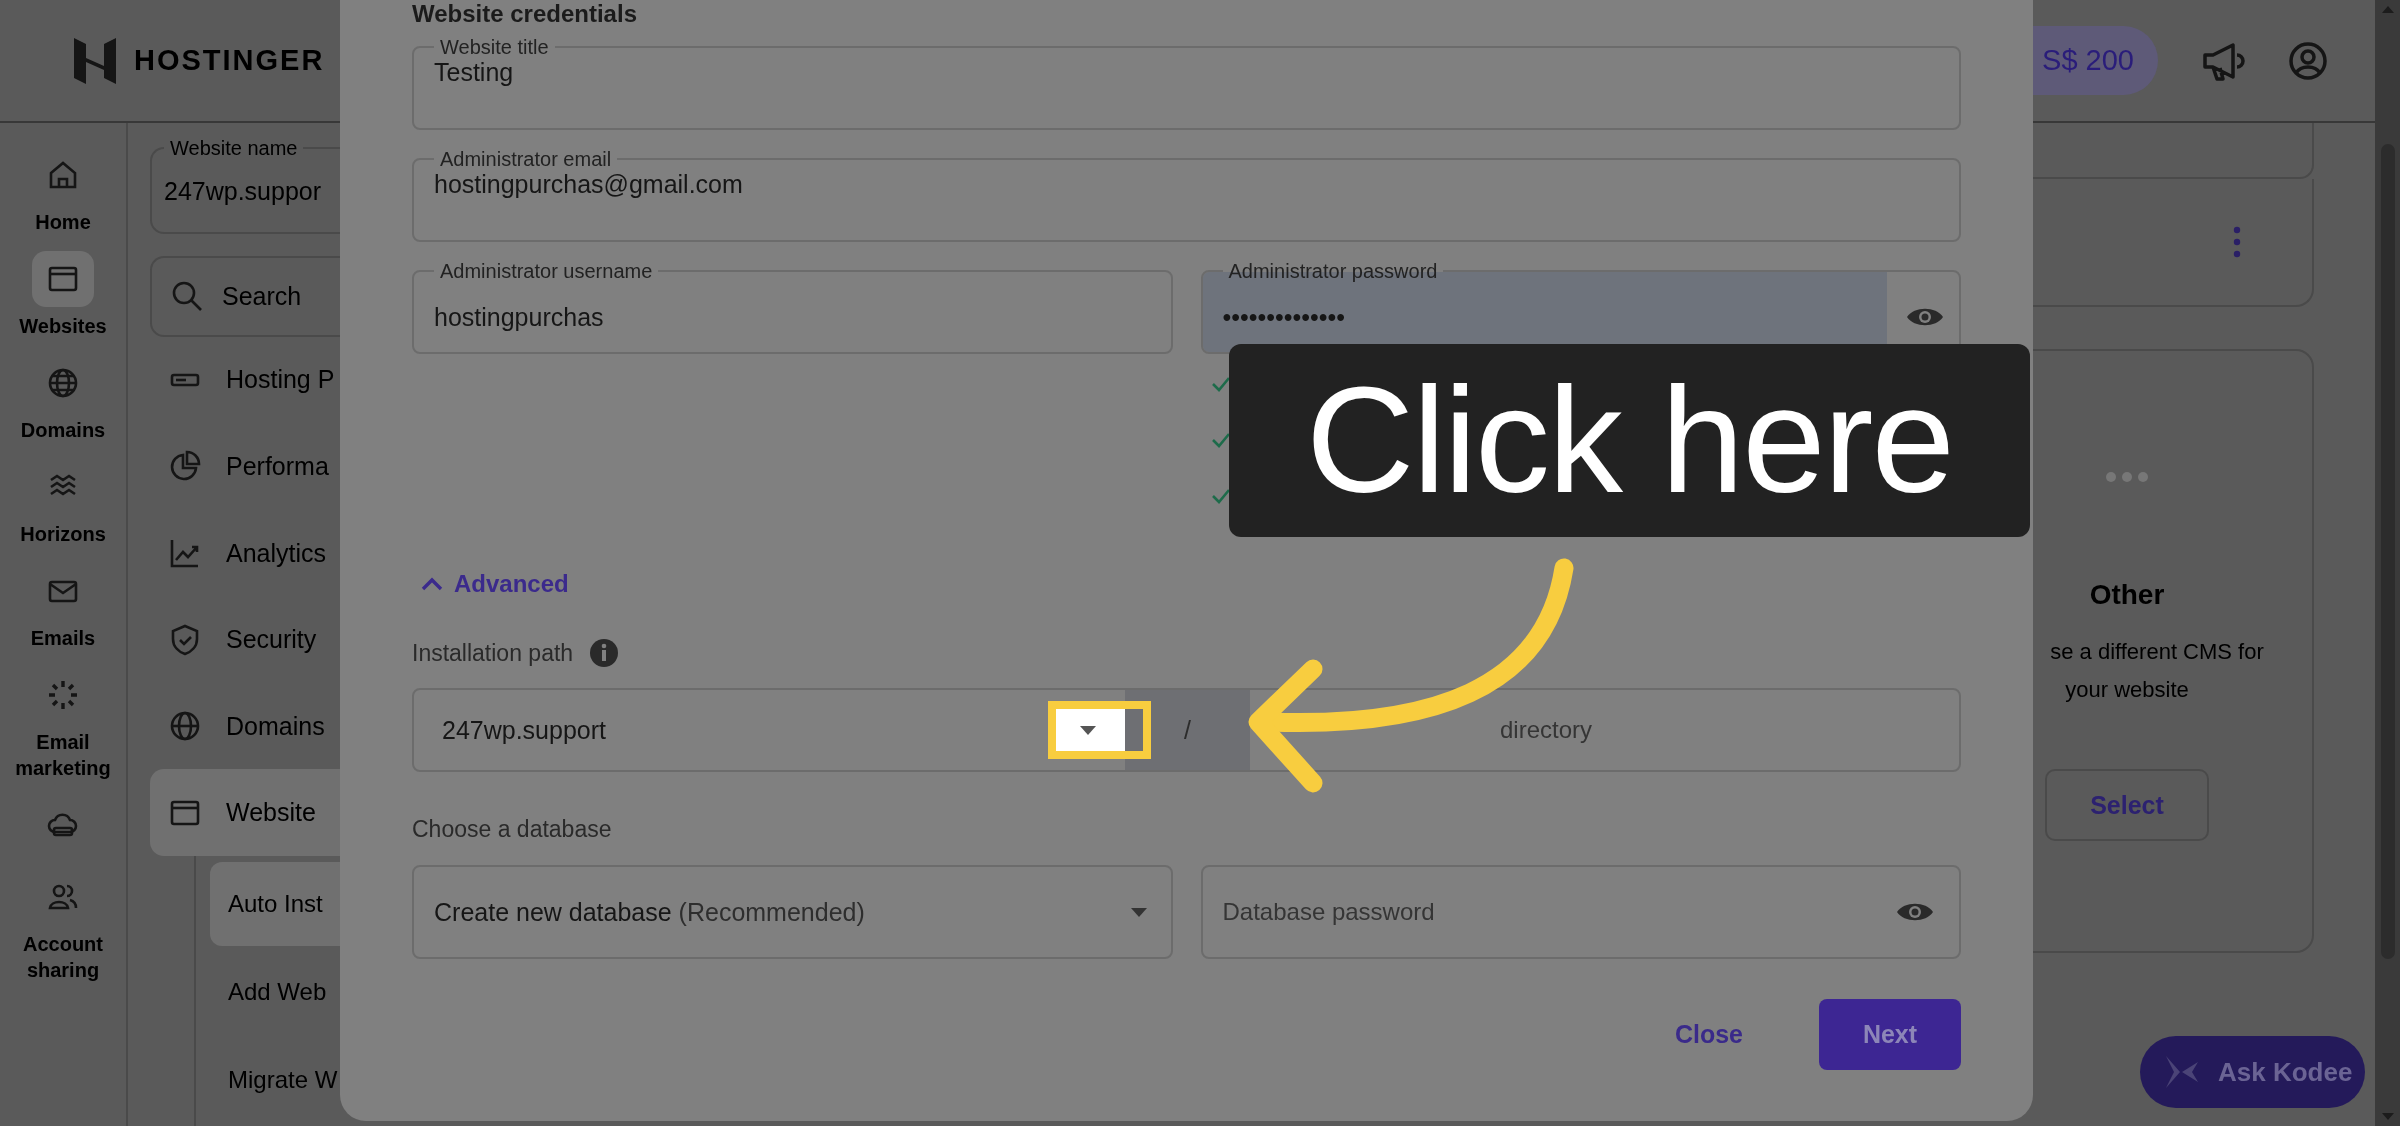 The height and width of the screenshot is (1126, 2400). Describe the element at coordinates (494, 584) in the screenshot. I see `advanced-toggle: Advanced` at that location.